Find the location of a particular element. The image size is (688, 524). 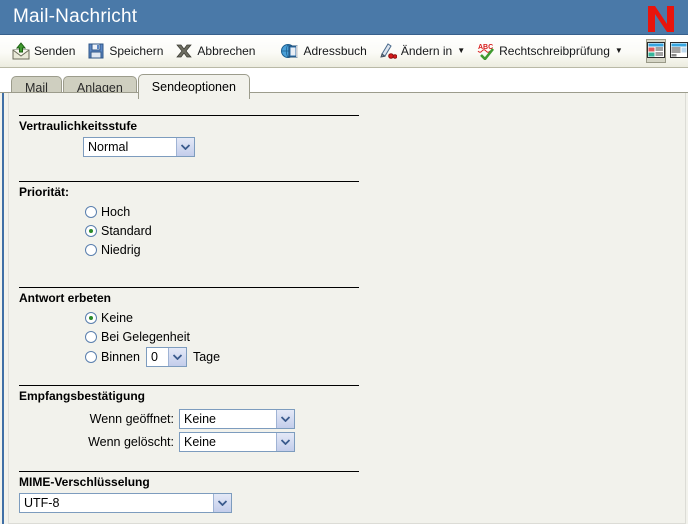

spellcheck-button-label: Rechtschreibprüfung is located at coordinates (554, 51).